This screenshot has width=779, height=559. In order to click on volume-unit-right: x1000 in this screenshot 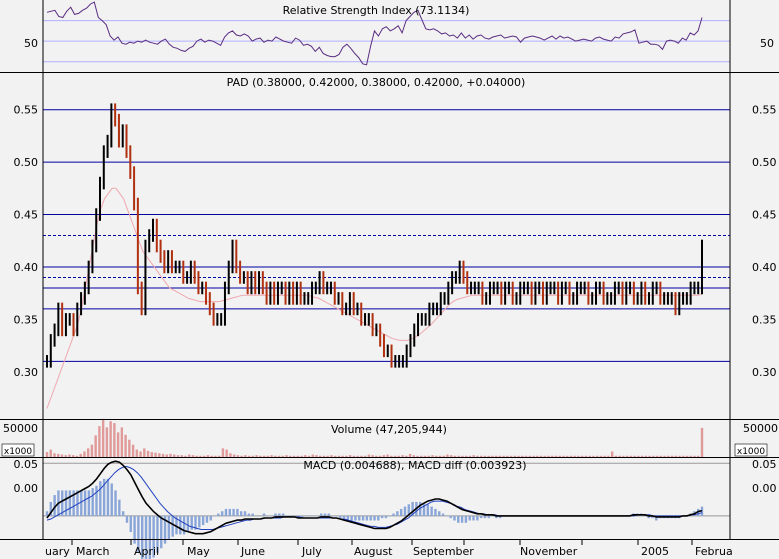, I will do `click(751, 452)`.